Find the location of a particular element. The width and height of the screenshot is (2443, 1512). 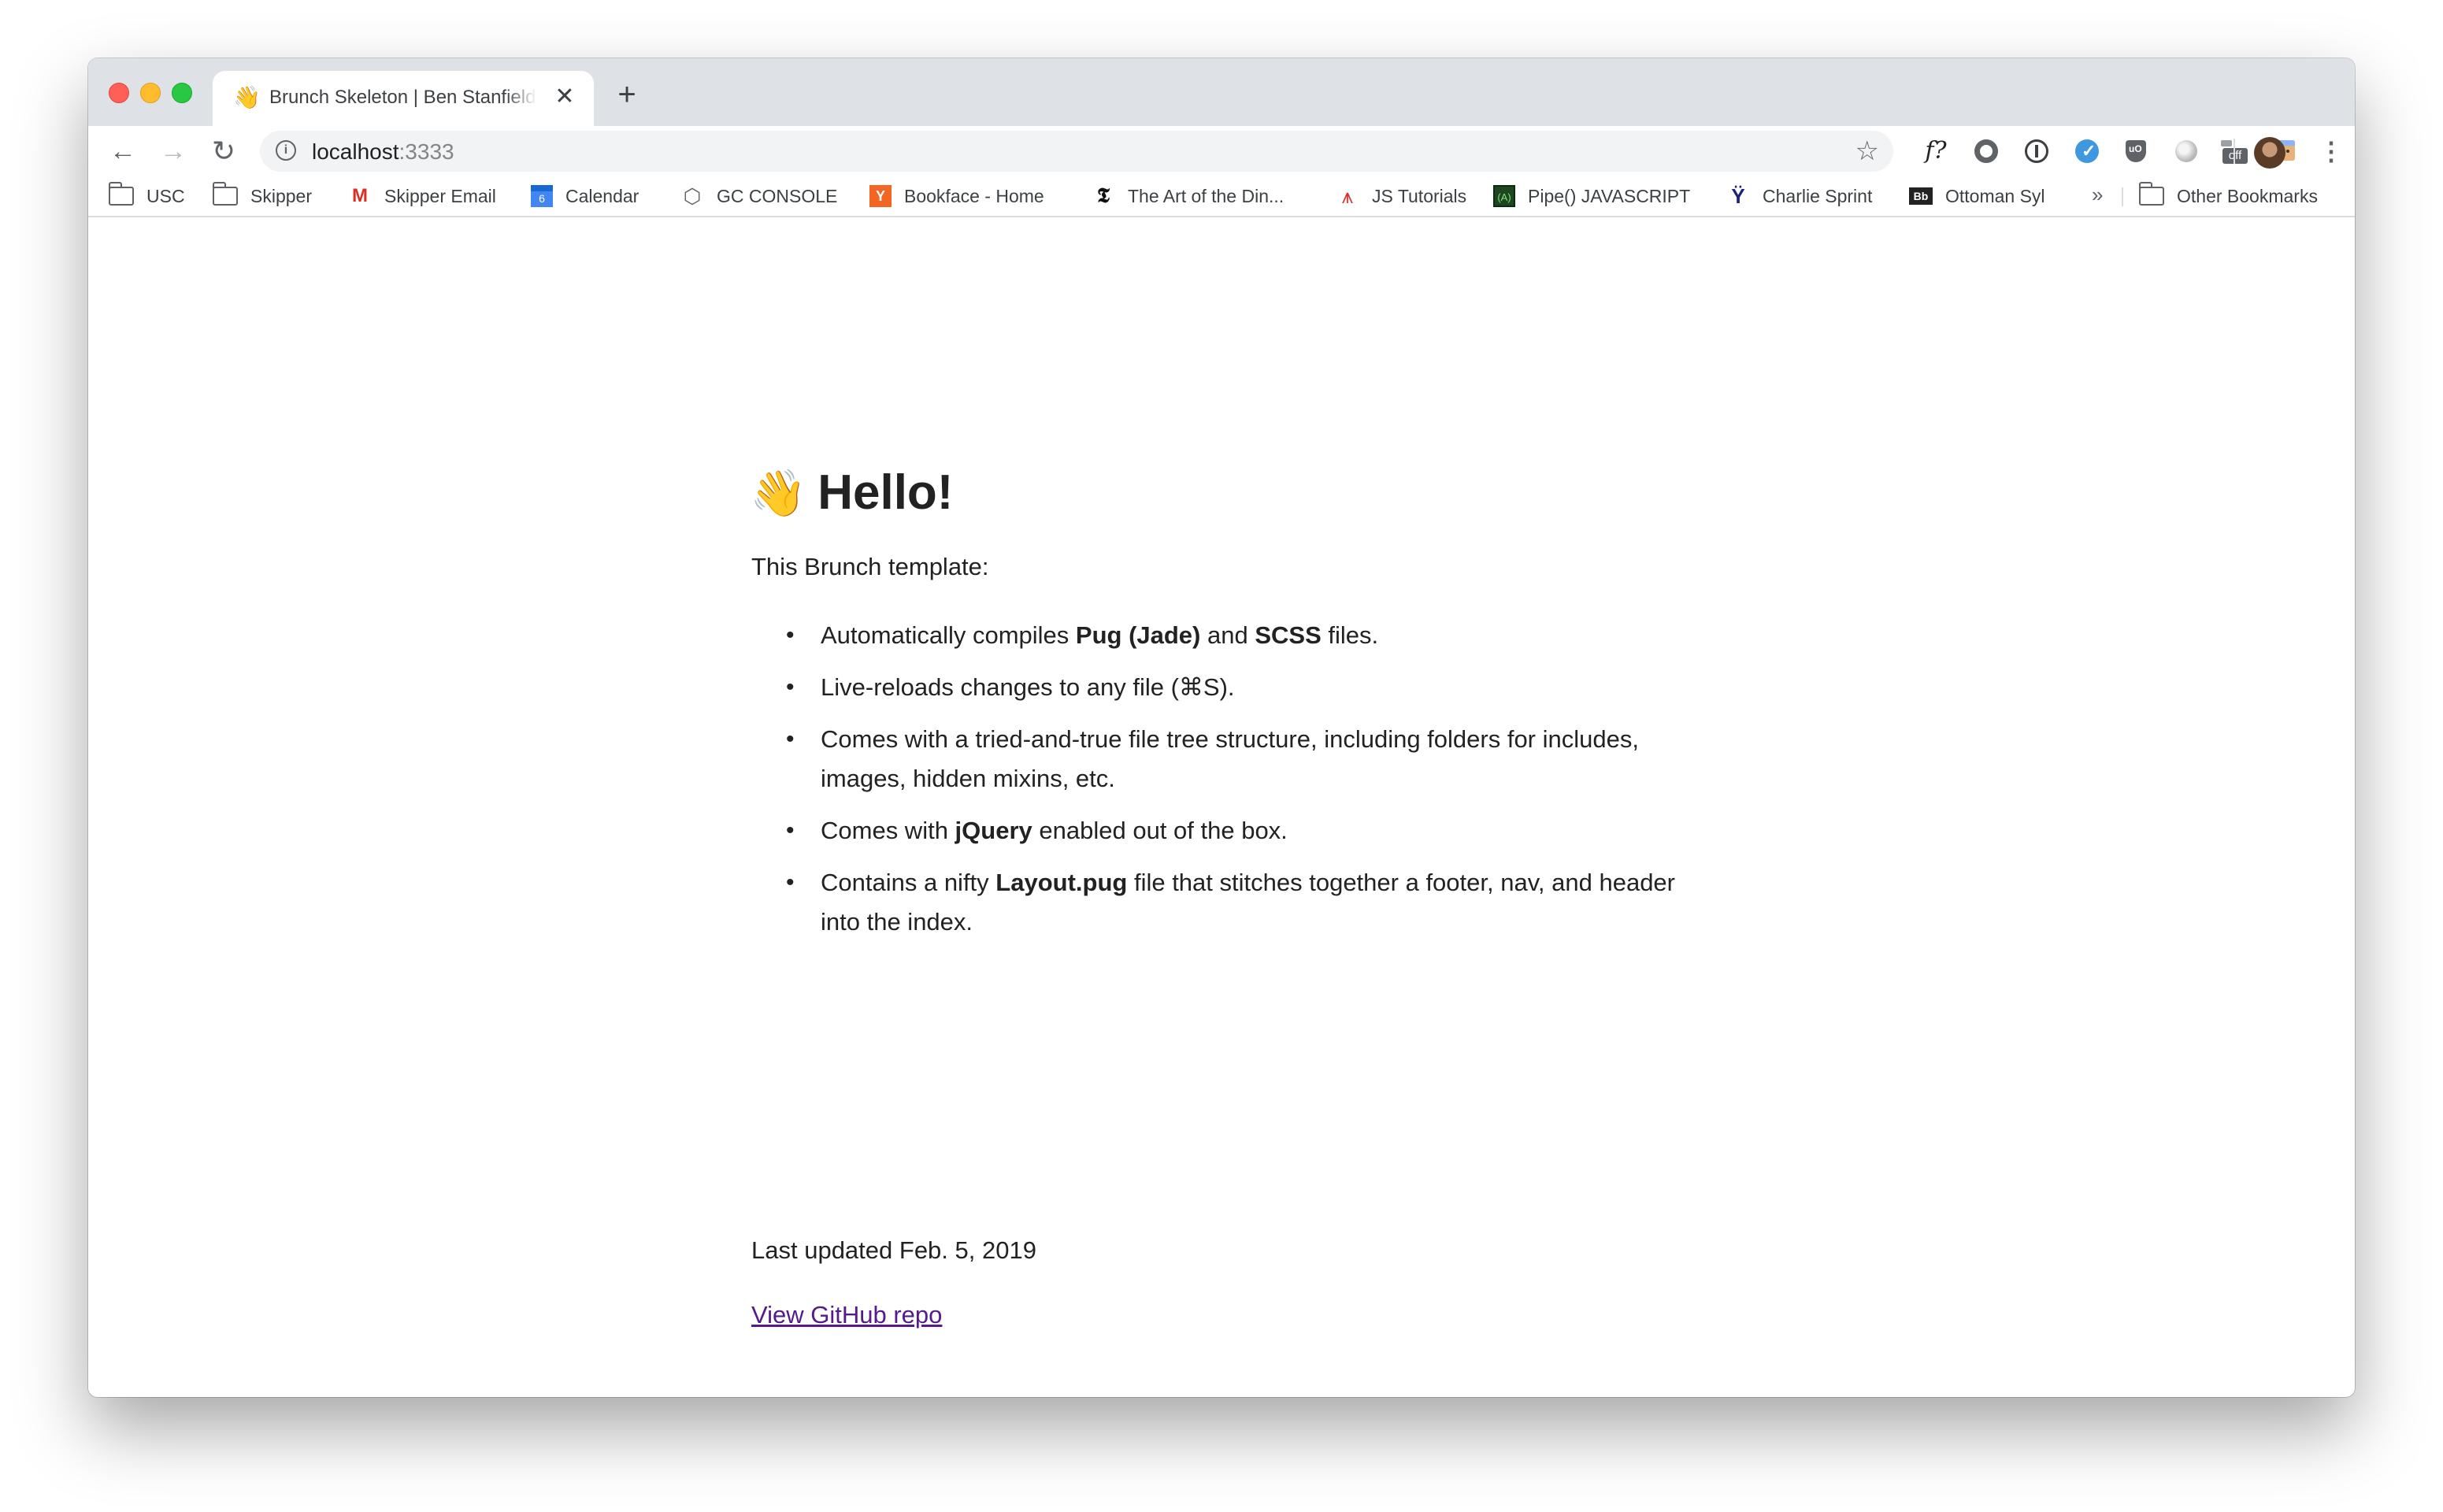

bookmark-skipper: Skipper is located at coordinates (262, 195).